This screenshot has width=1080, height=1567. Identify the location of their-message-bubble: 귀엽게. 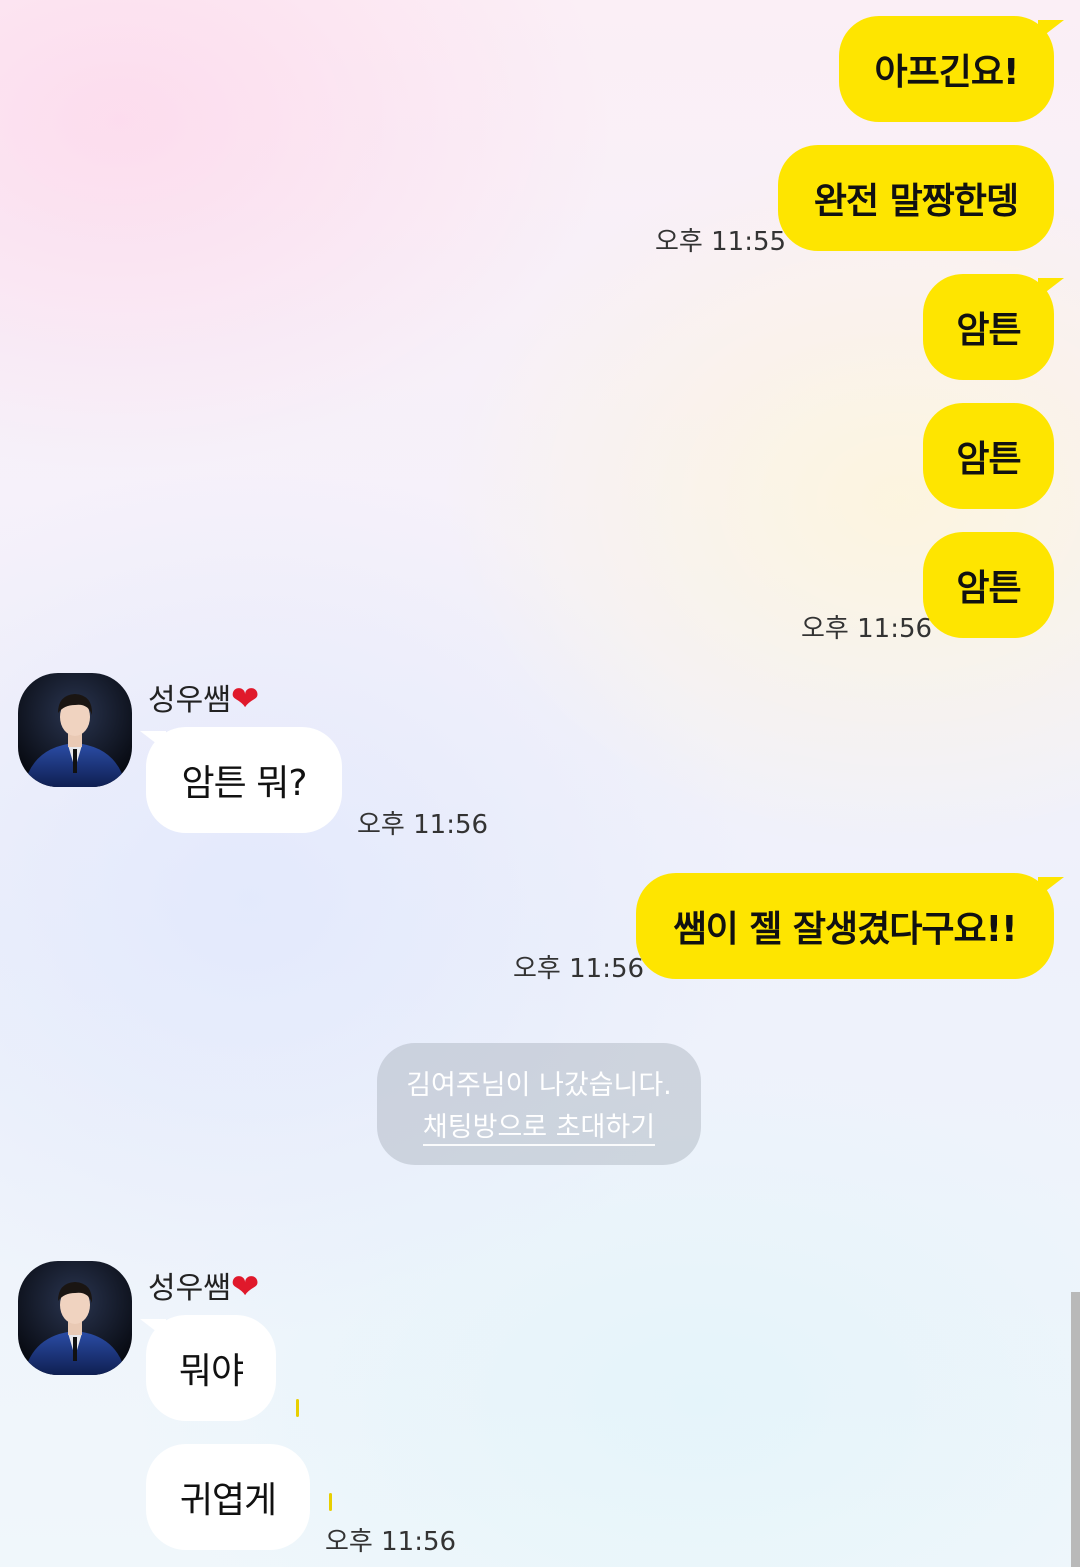
(228, 1497).